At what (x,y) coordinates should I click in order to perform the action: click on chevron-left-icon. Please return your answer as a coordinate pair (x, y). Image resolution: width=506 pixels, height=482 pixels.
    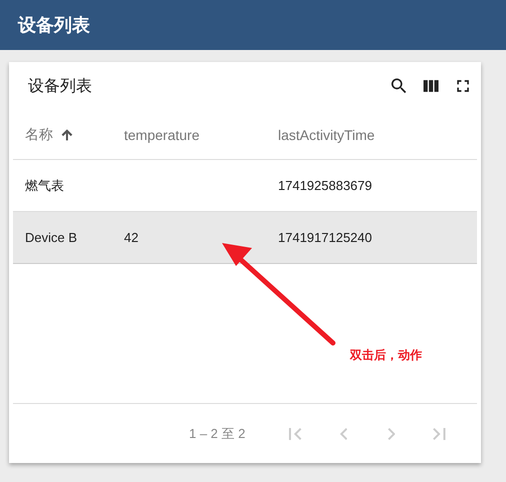
    Looking at the image, I should click on (344, 434).